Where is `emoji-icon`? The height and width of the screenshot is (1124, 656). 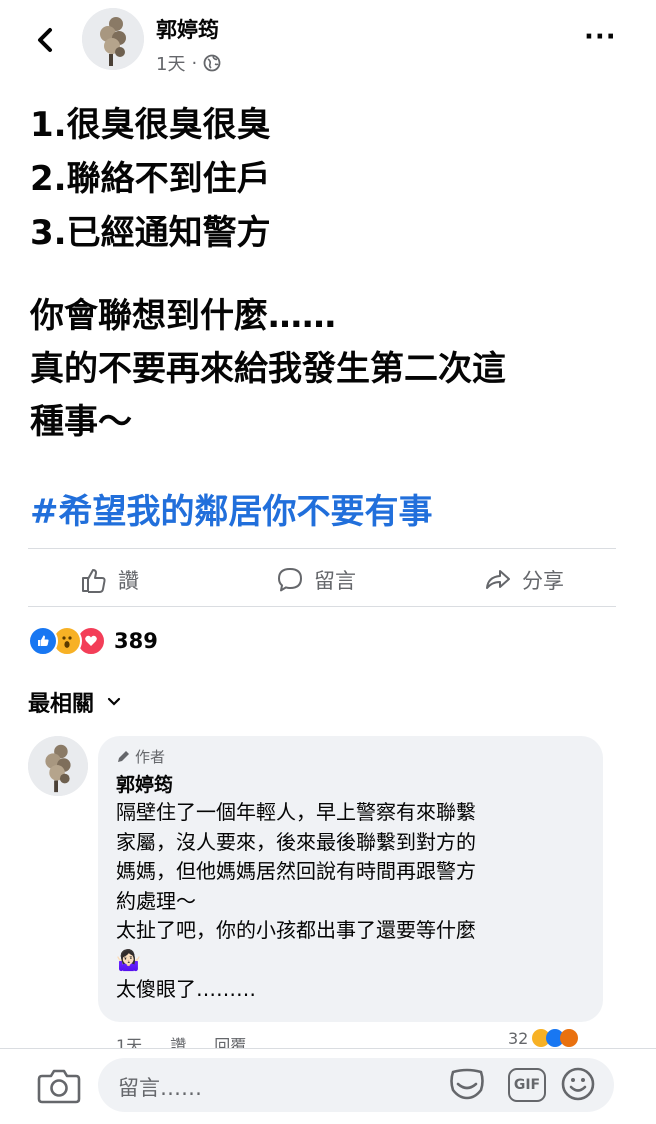 emoji-icon is located at coordinates (578, 1084).